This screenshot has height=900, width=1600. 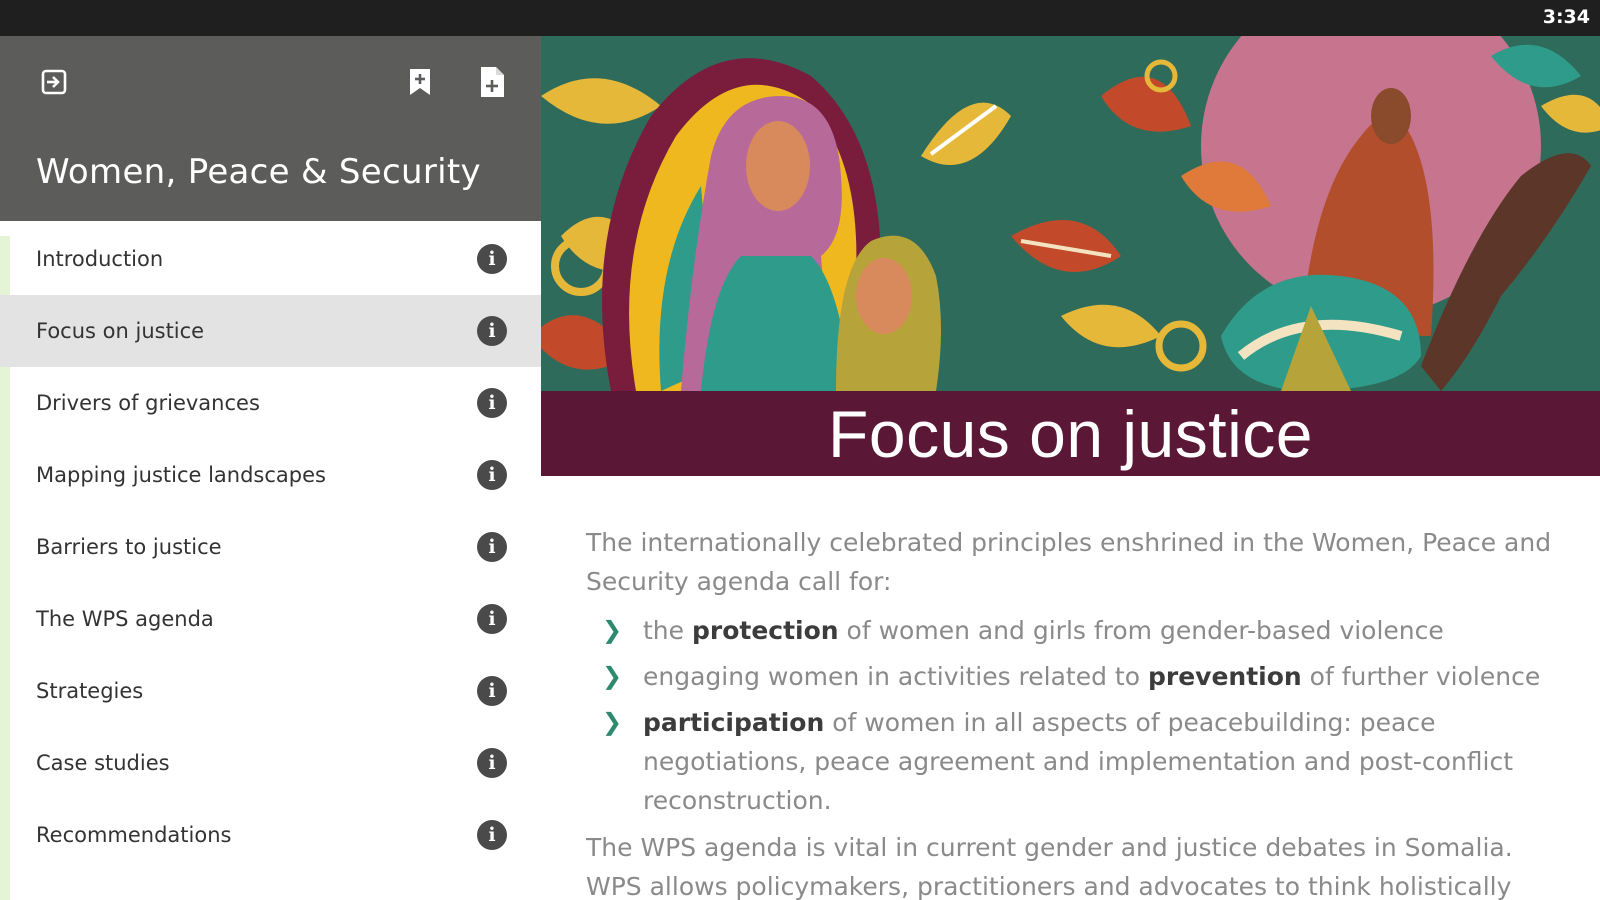 What do you see at coordinates (270, 835) in the screenshot?
I see `sidebar-item-recommendations: Recommendations i` at bounding box center [270, 835].